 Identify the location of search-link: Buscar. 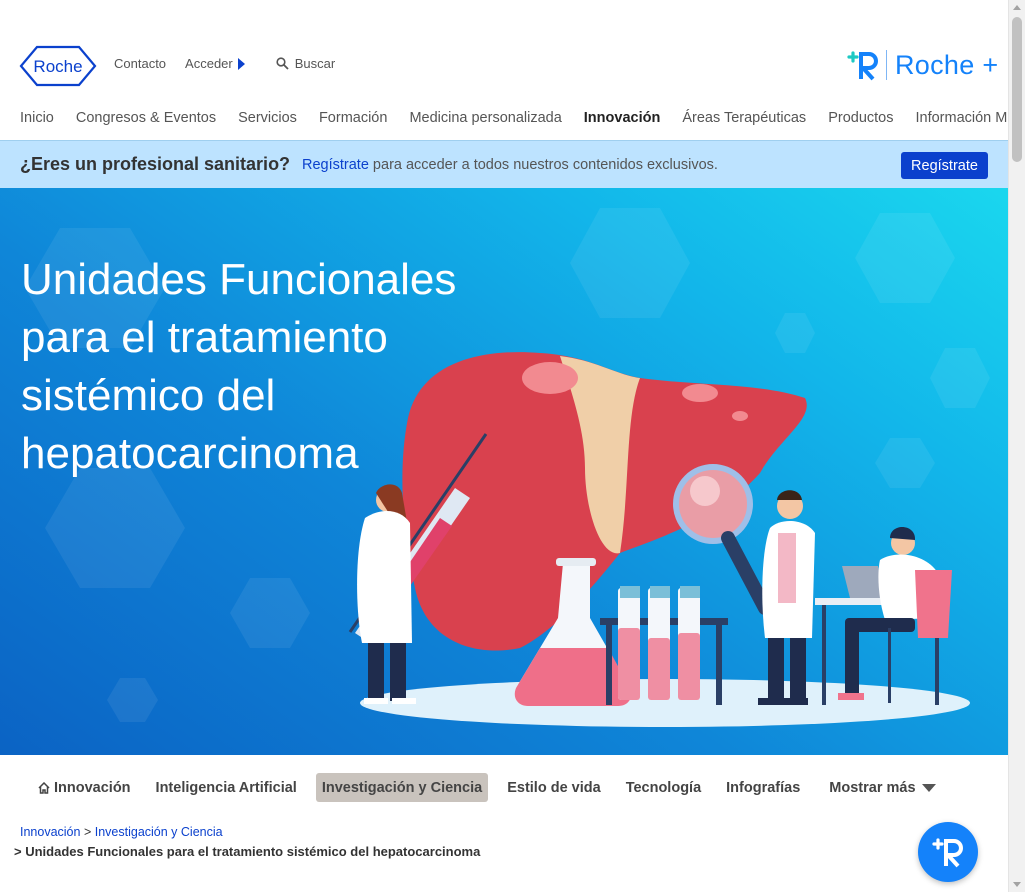
(305, 63).